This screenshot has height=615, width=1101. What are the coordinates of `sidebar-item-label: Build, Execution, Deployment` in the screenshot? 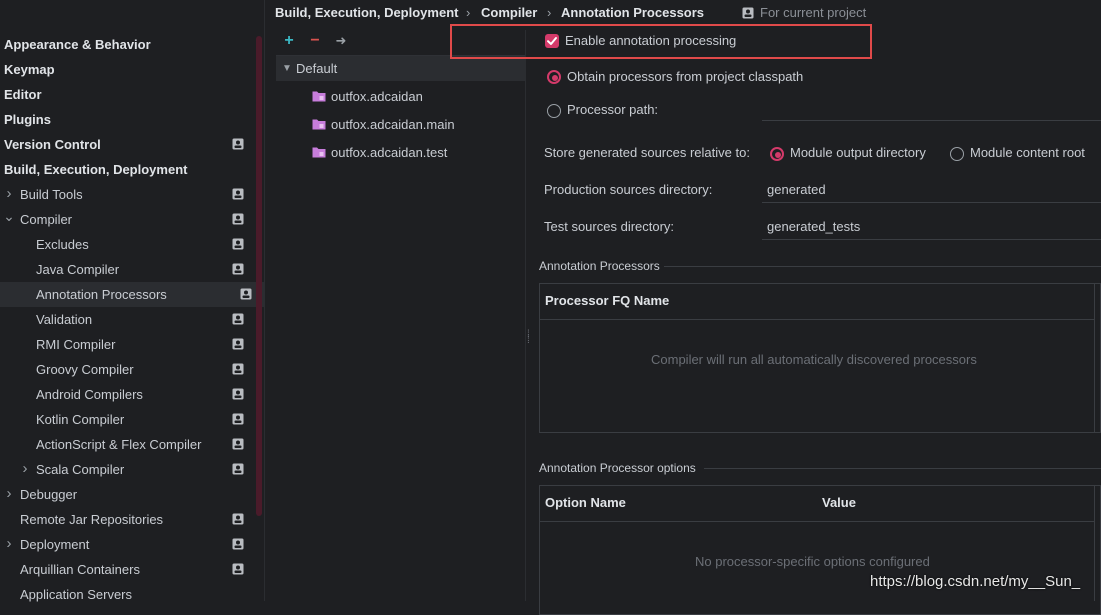 It's located at (96, 169).